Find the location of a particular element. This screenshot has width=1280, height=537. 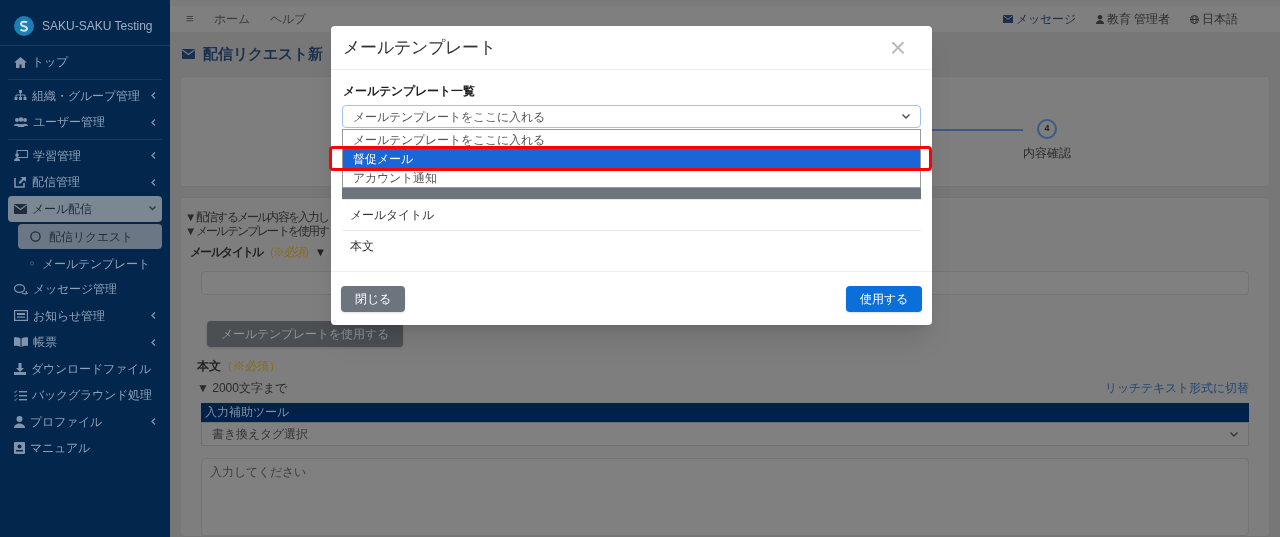

field-label: メールテンプレート一覧 is located at coordinates (409, 91).